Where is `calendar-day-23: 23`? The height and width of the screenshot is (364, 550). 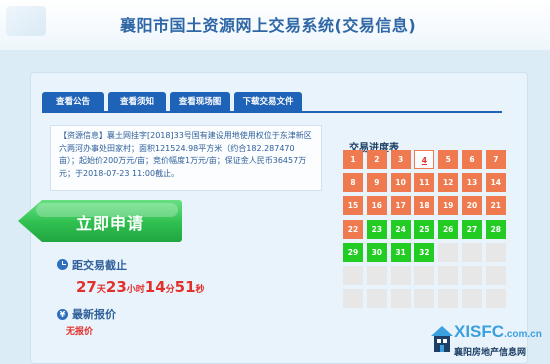
calendar-day-23: 23 is located at coordinates (376, 229).